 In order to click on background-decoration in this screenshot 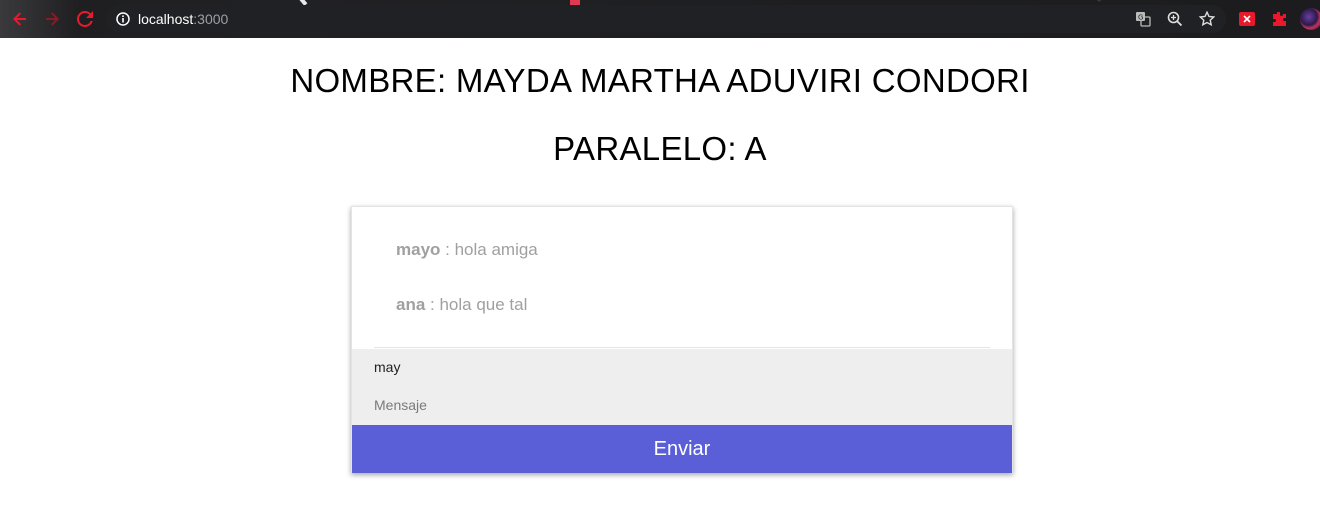, I will do `click(1101, 1)`.